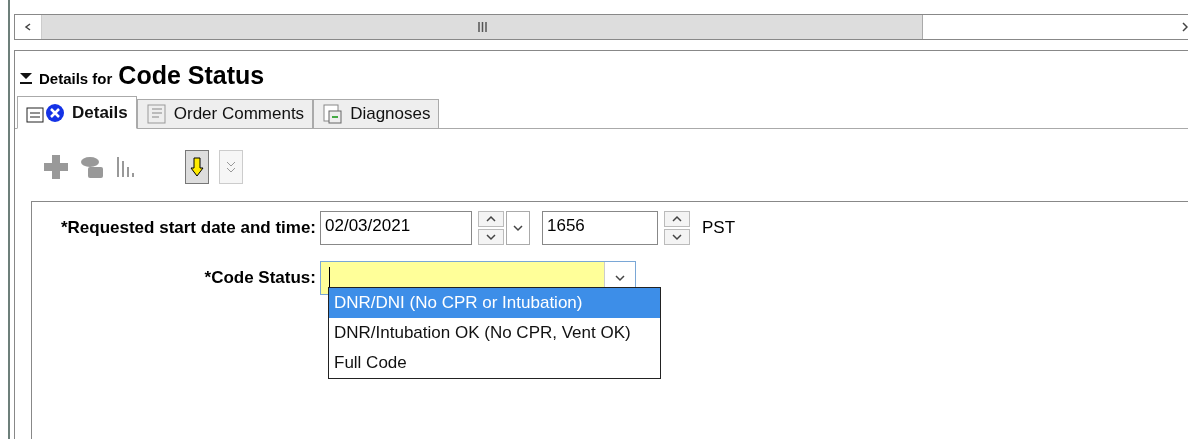  I want to click on field-label: *Requested start date and time:, so click(188, 228).